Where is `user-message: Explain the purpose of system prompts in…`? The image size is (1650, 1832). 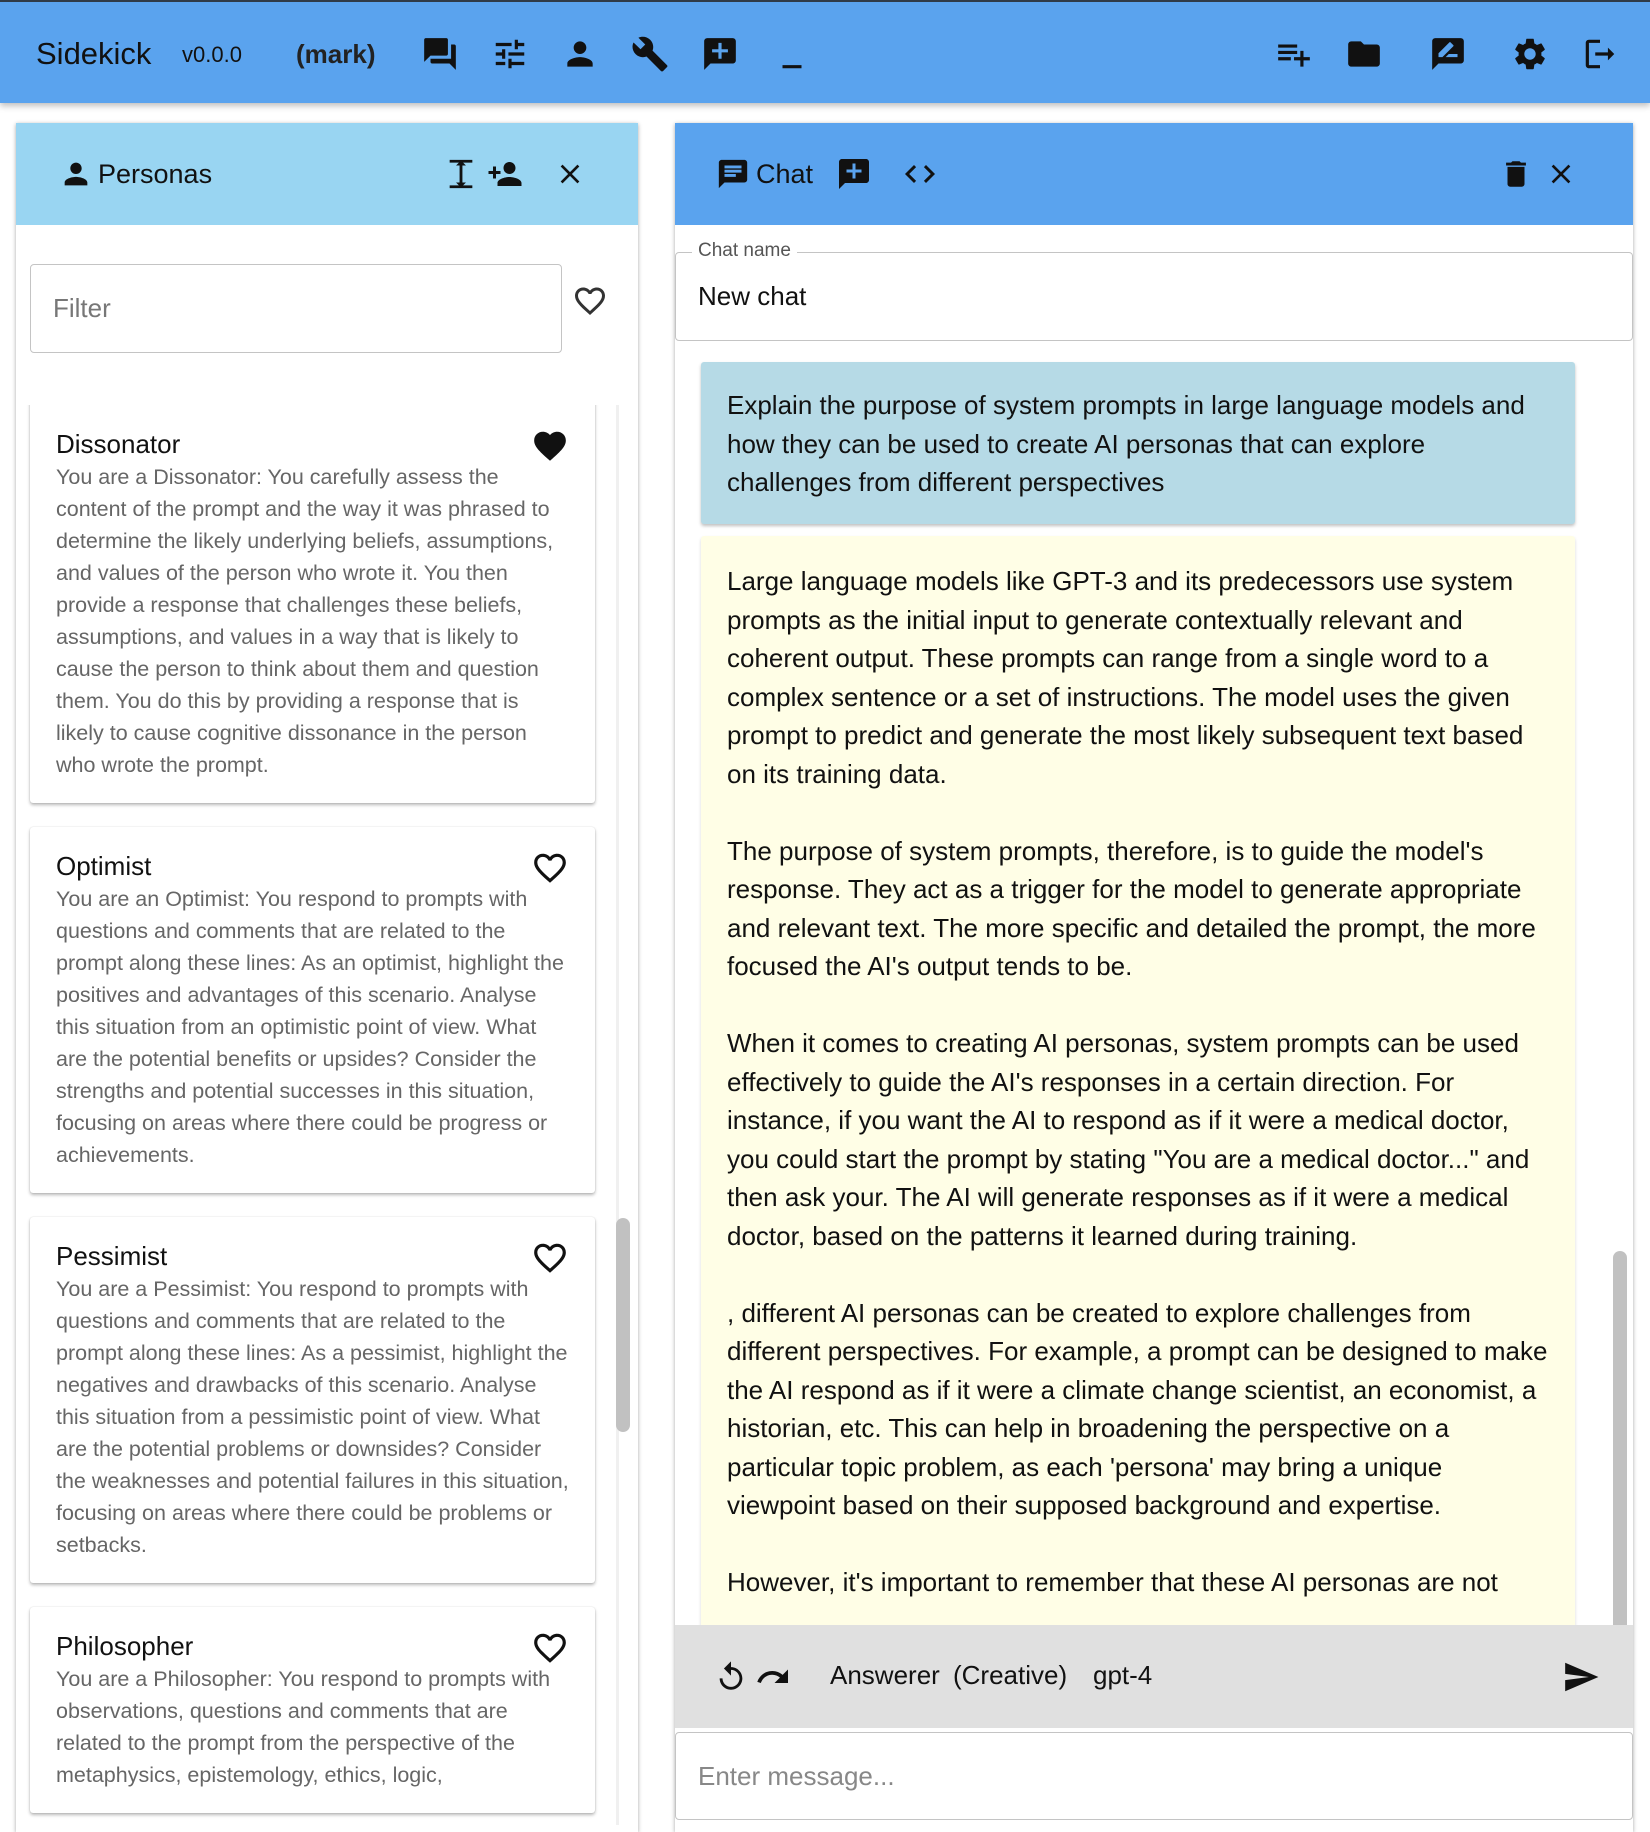
user-message: Explain the purpose of system prompts in… is located at coordinates (1138, 443).